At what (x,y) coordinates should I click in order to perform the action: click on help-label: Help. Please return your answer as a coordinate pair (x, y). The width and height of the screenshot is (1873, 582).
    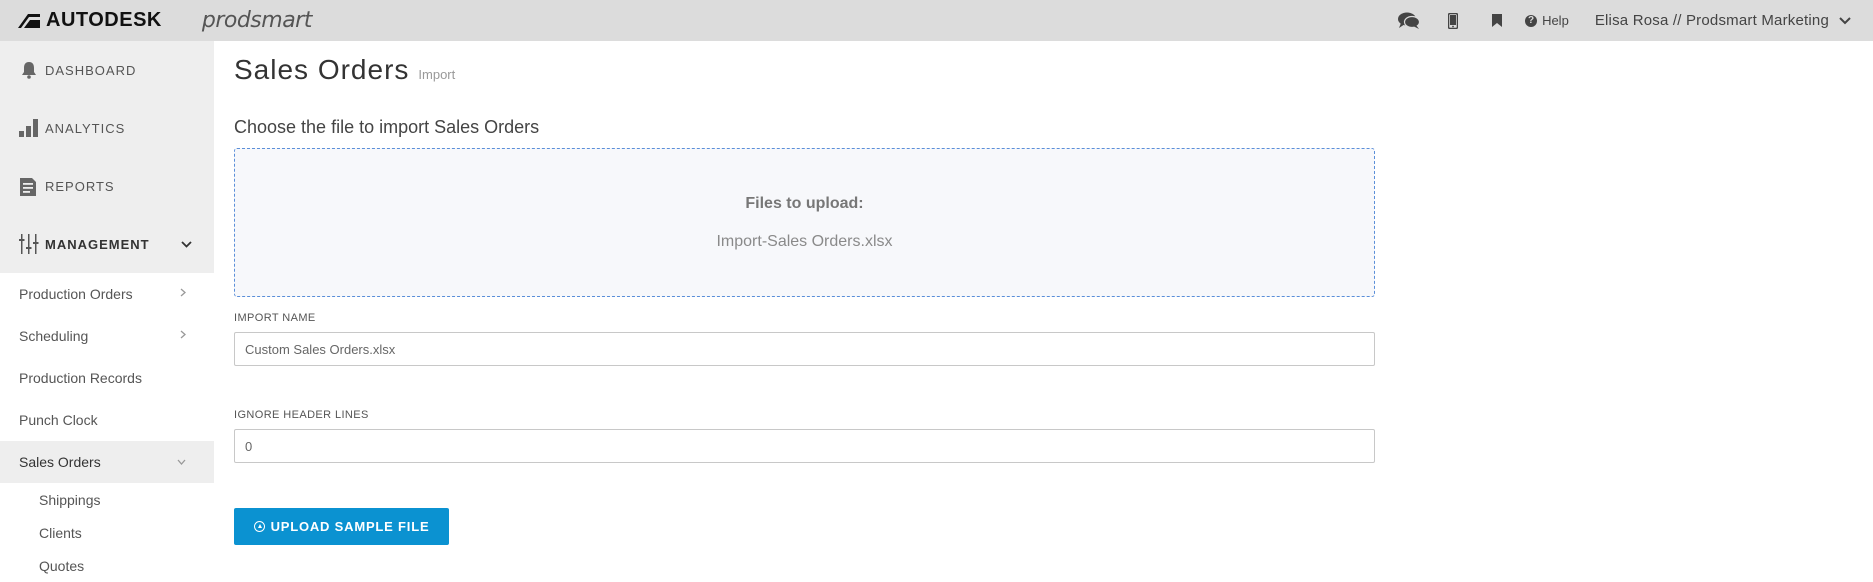
    Looking at the image, I should click on (1555, 20).